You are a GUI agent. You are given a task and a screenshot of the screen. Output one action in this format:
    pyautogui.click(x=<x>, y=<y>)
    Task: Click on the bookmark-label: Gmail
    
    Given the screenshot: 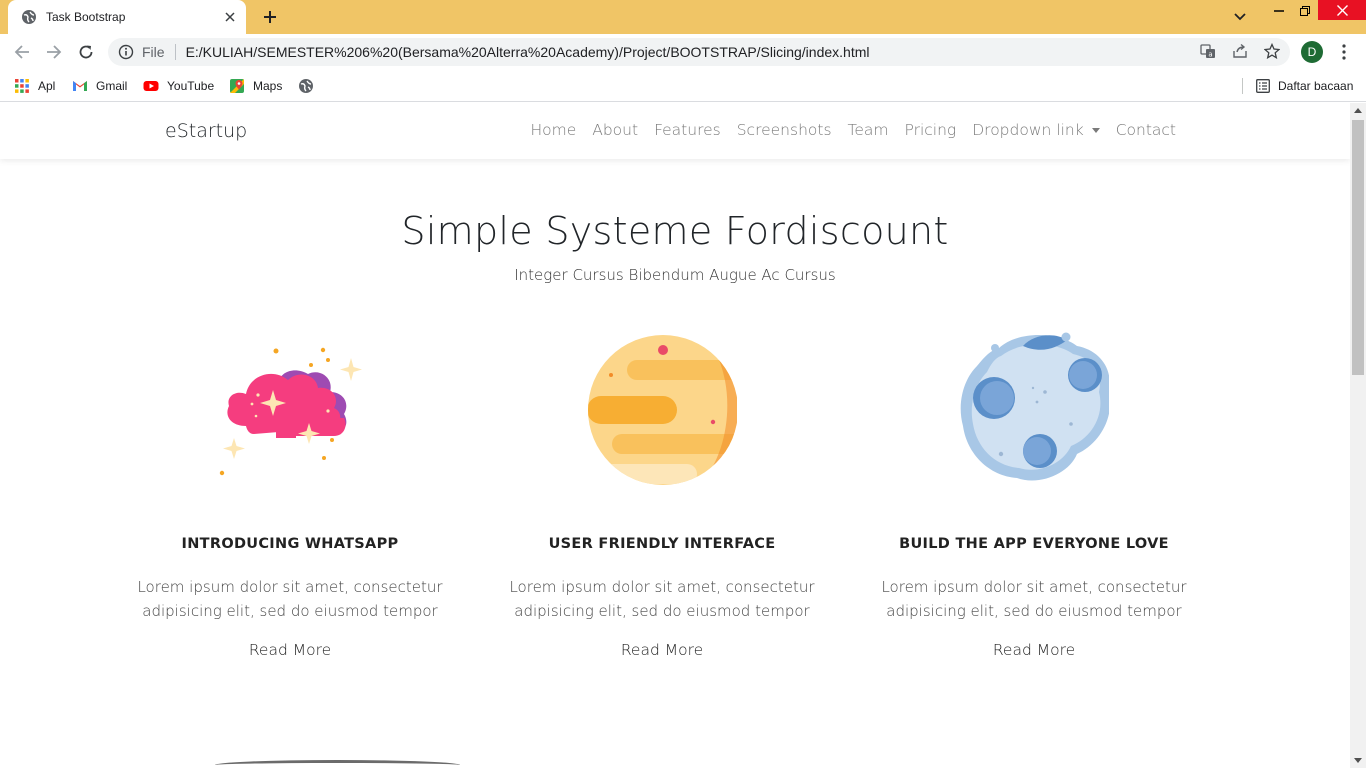 What is the action you would take?
    pyautogui.click(x=112, y=86)
    